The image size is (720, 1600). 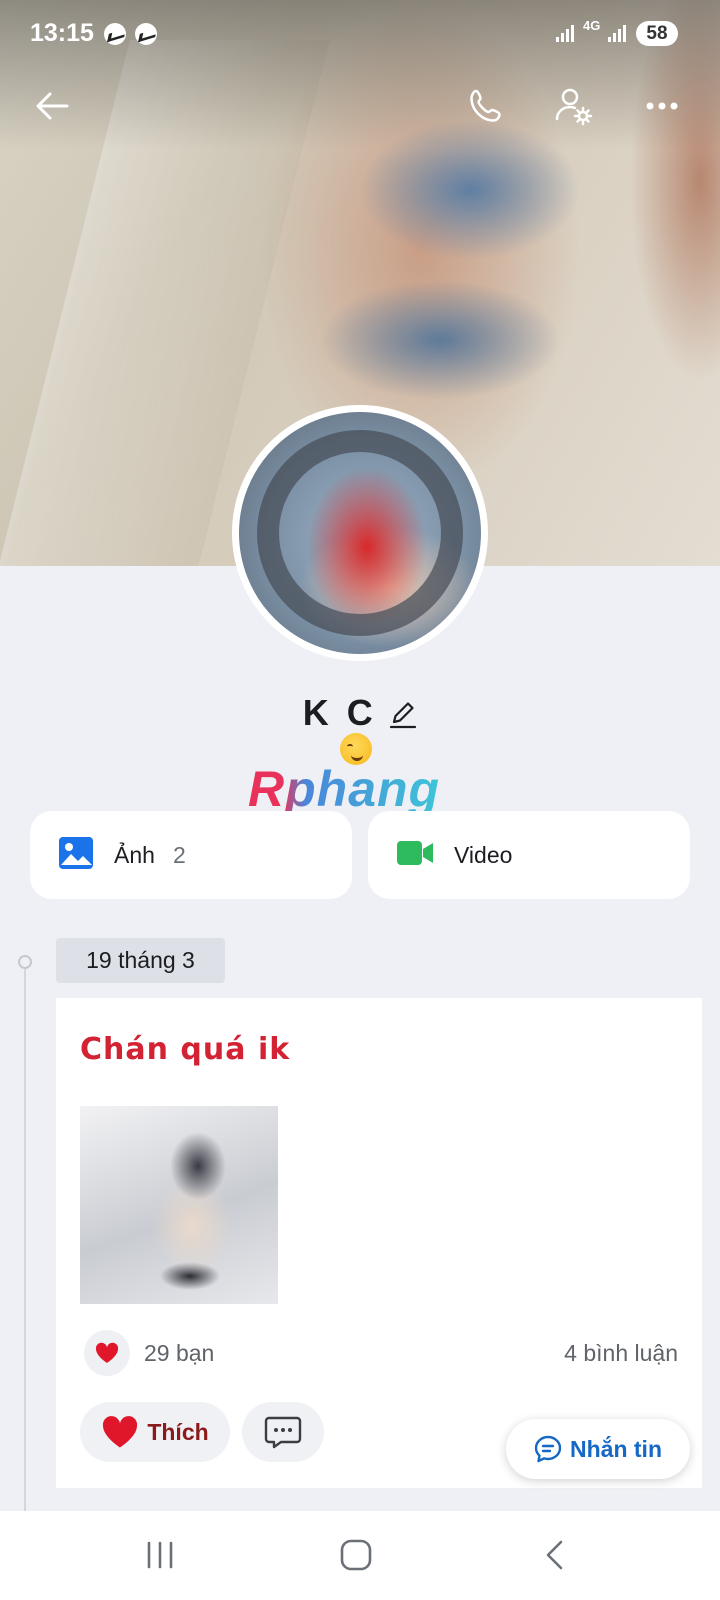 I want to click on back-button, so click(x=52, y=106).